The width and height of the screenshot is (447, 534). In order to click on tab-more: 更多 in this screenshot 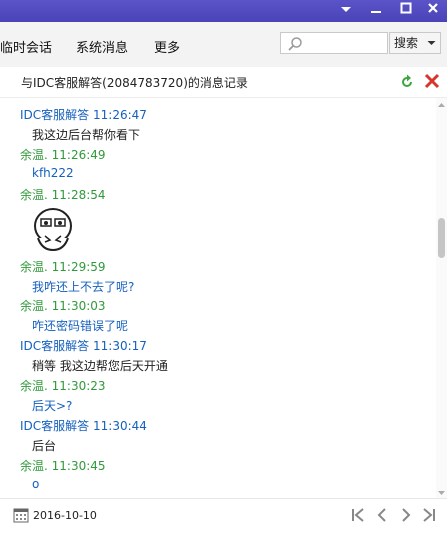, I will do `click(167, 46)`.